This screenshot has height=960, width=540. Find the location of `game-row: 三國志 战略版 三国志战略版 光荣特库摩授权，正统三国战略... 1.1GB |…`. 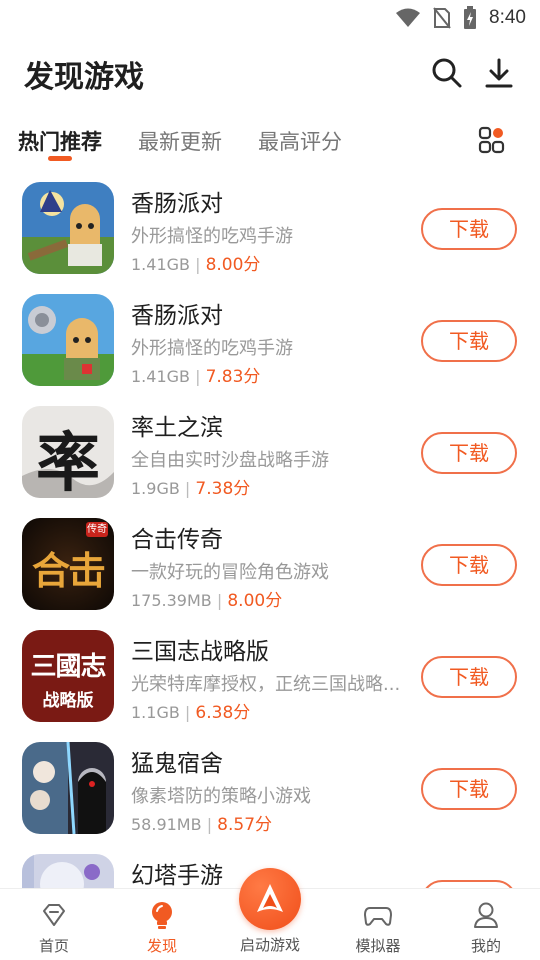

game-row: 三國志 战略版 三国志战略版 光荣特库摩授权，正统三国战略... 1.1GB |… is located at coordinates (270, 676).